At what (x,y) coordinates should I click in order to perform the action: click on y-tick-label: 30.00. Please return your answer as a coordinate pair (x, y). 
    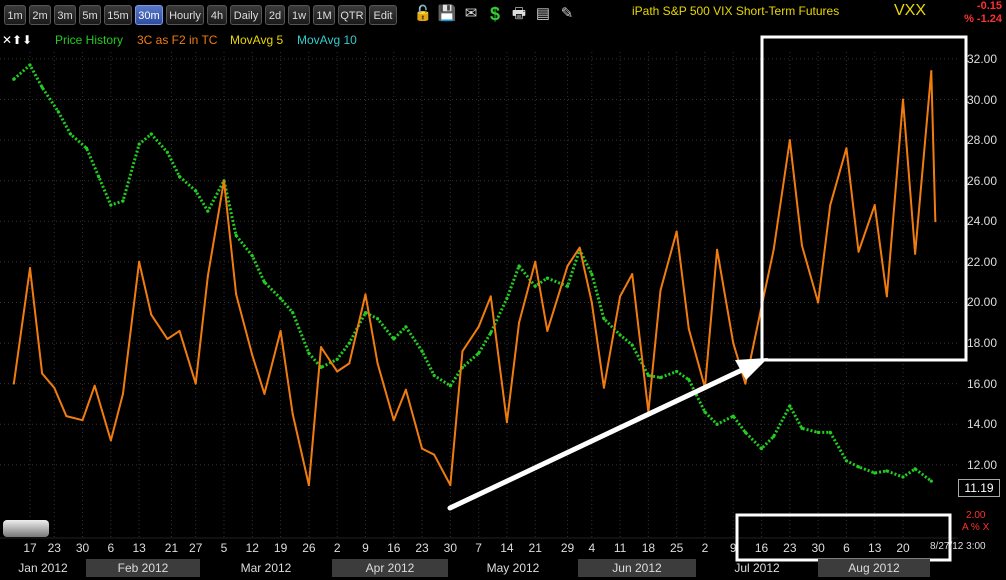
    Looking at the image, I should click on (982, 99).